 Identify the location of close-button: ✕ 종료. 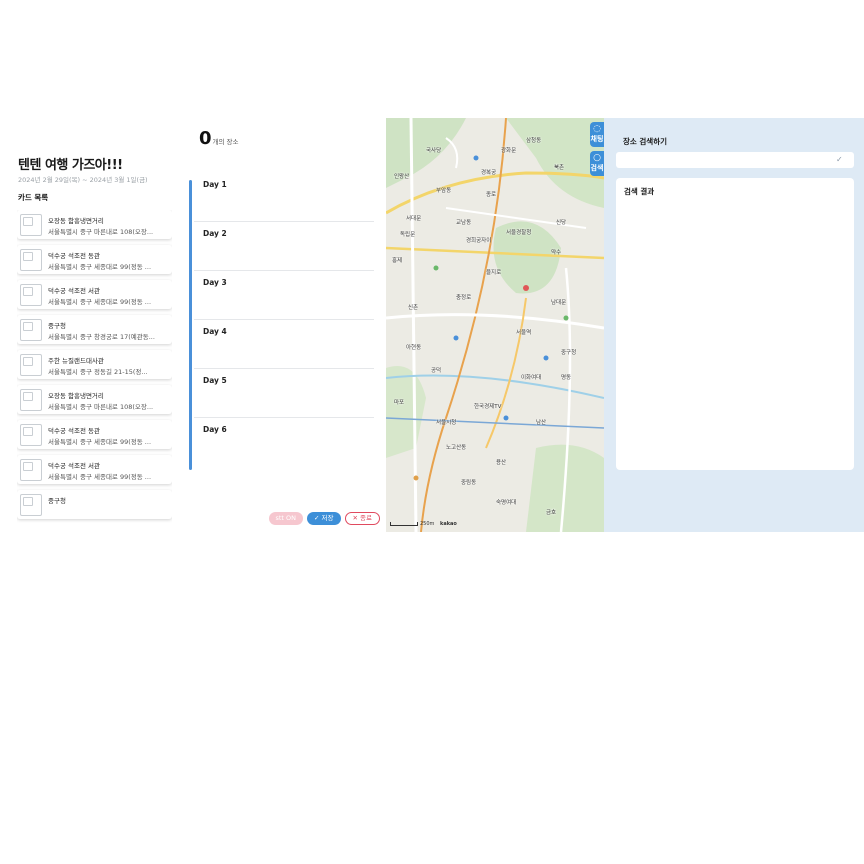
(362, 518).